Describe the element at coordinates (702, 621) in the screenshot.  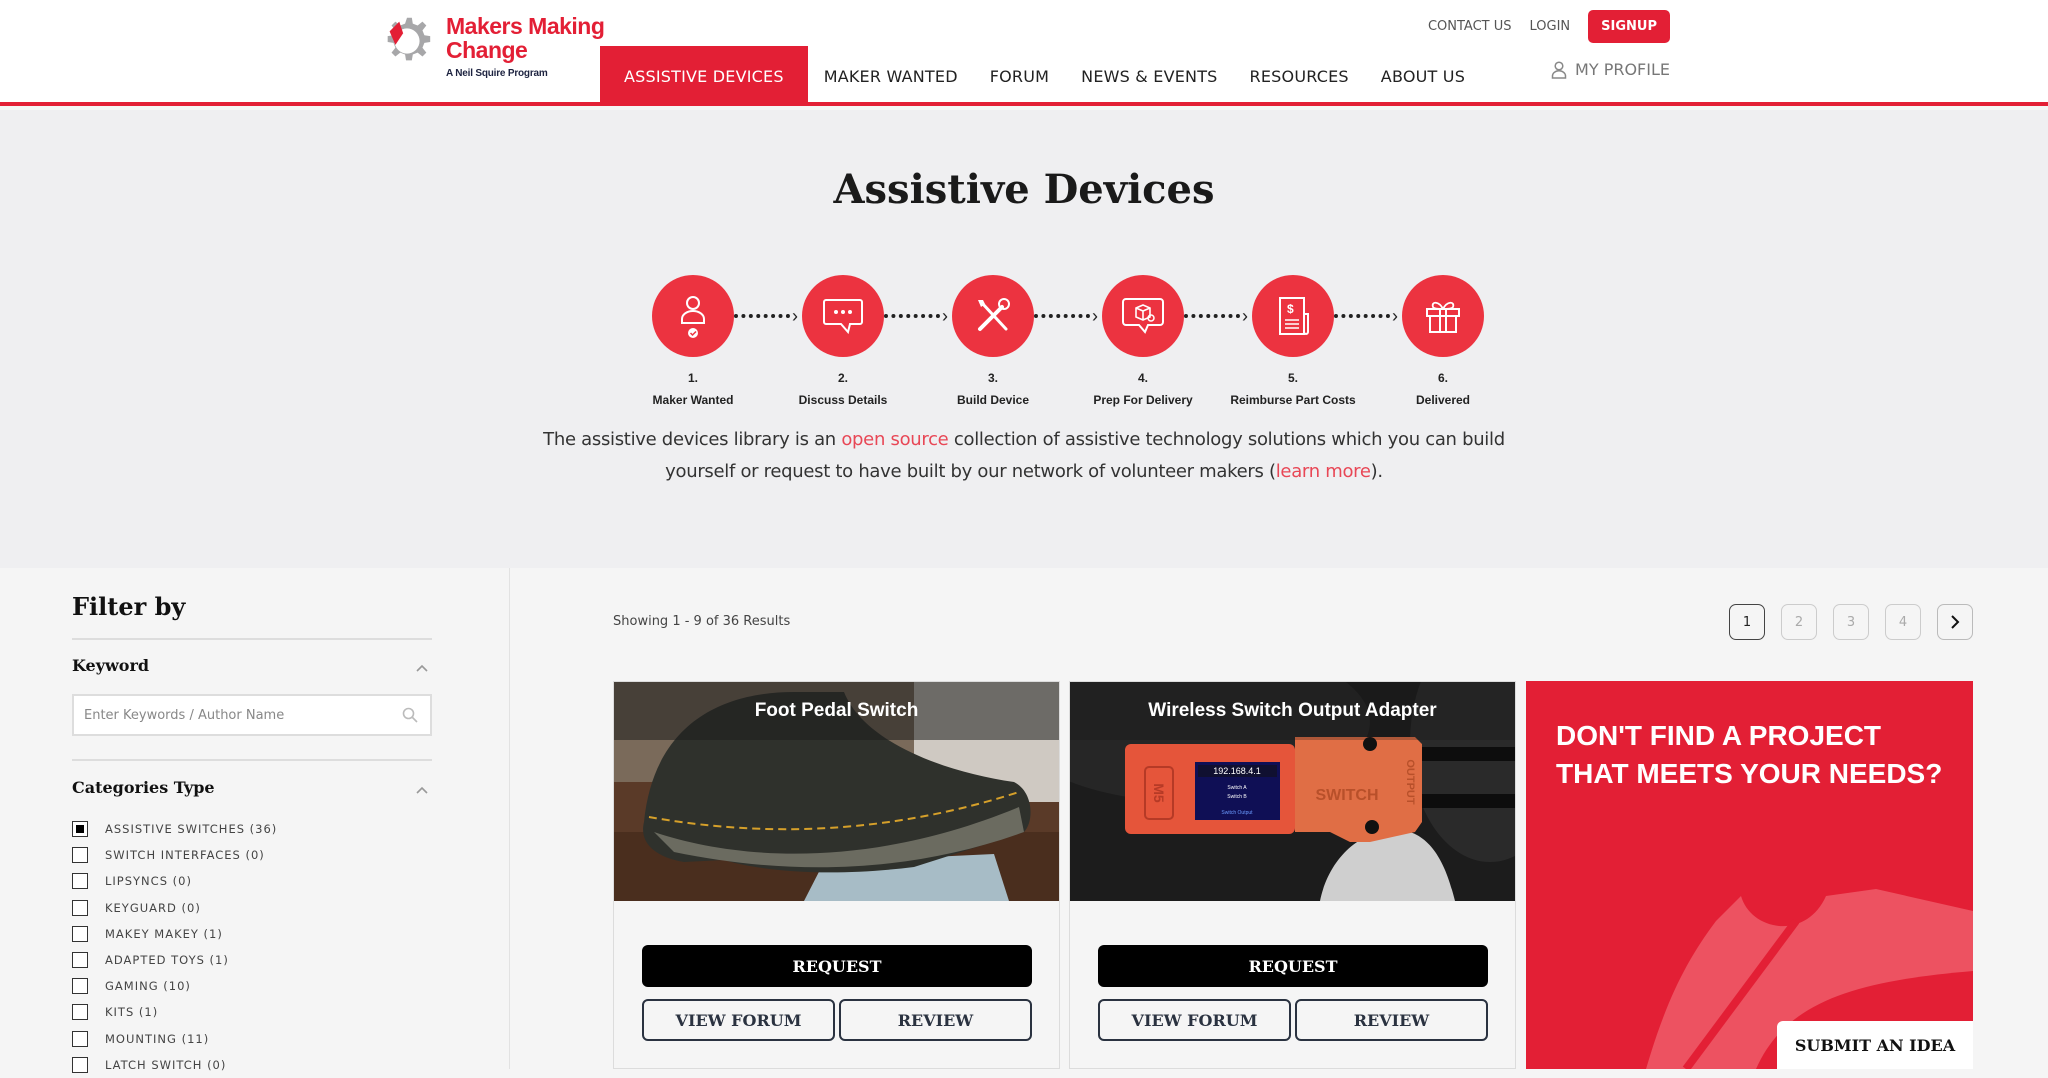
I see `results-count: Showing 1 - 9 of 36 Results` at that location.